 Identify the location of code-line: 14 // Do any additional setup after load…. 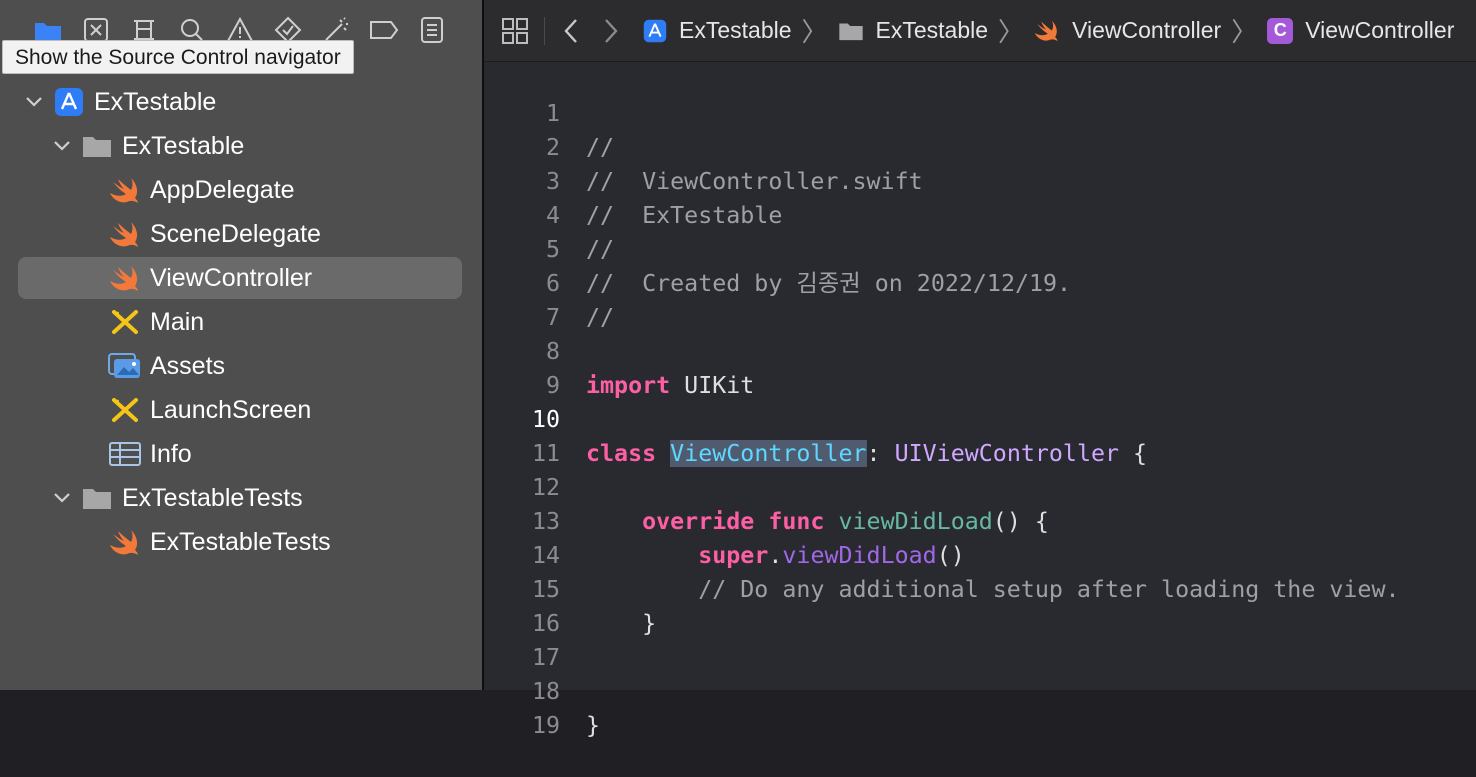
(942, 554).